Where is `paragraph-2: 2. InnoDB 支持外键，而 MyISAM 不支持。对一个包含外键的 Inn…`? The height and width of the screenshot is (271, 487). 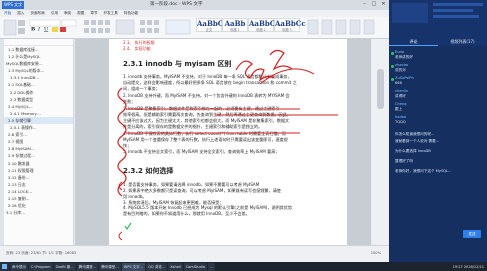 paragraph-2: 2. InnoDB 支持外键，而 MyISAM 不支持。对一个包含外键的 Inn… is located at coordinates (231, 99).